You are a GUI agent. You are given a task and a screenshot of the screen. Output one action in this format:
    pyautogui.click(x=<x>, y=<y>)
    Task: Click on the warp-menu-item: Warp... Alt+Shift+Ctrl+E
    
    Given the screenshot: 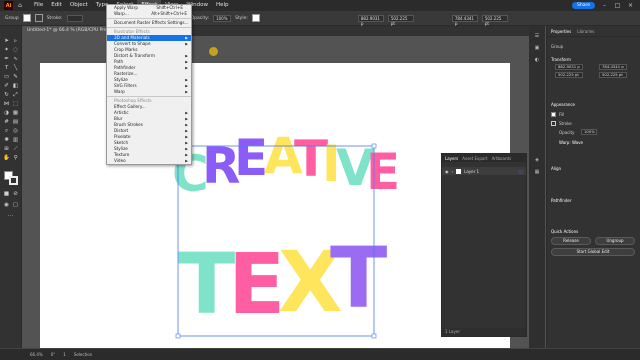 What is the action you would take?
    pyautogui.click(x=149, y=14)
    